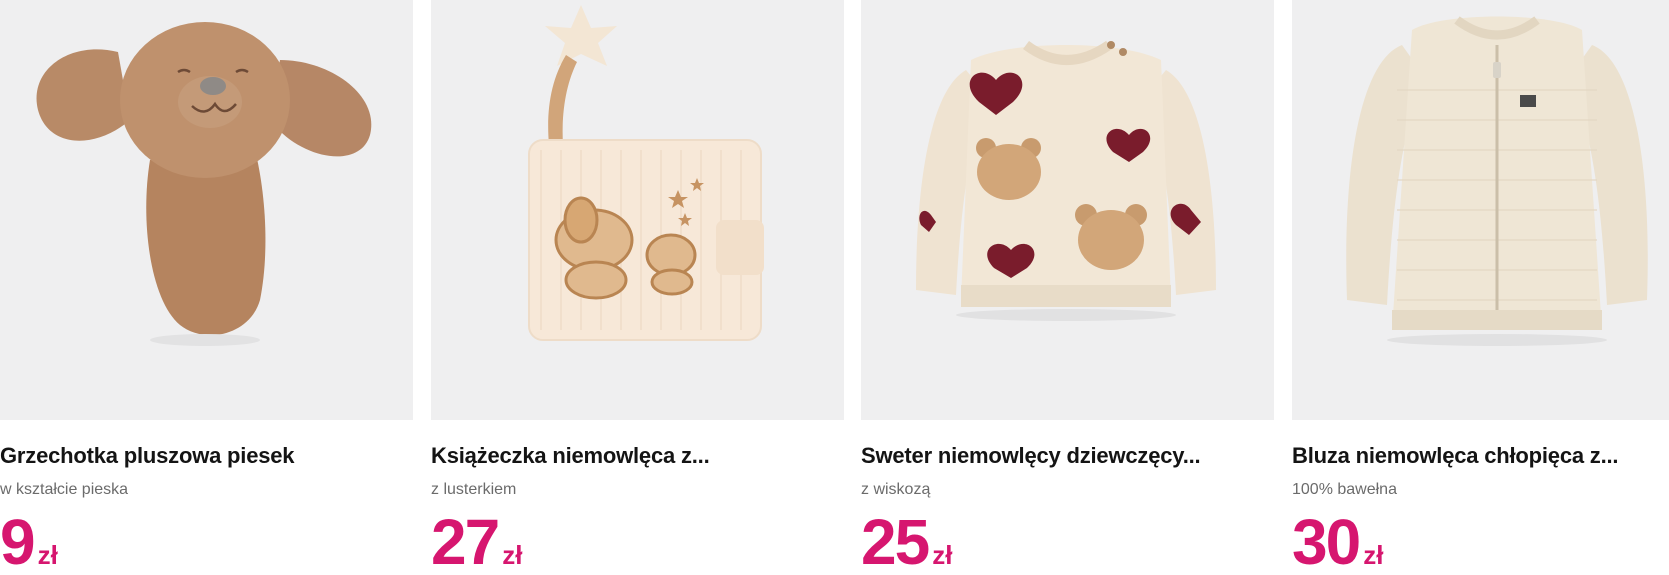 This screenshot has width=1669, height=575. Describe the element at coordinates (1344, 489) in the screenshot. I see `product-subtitle: 100% bawełna` at that location.